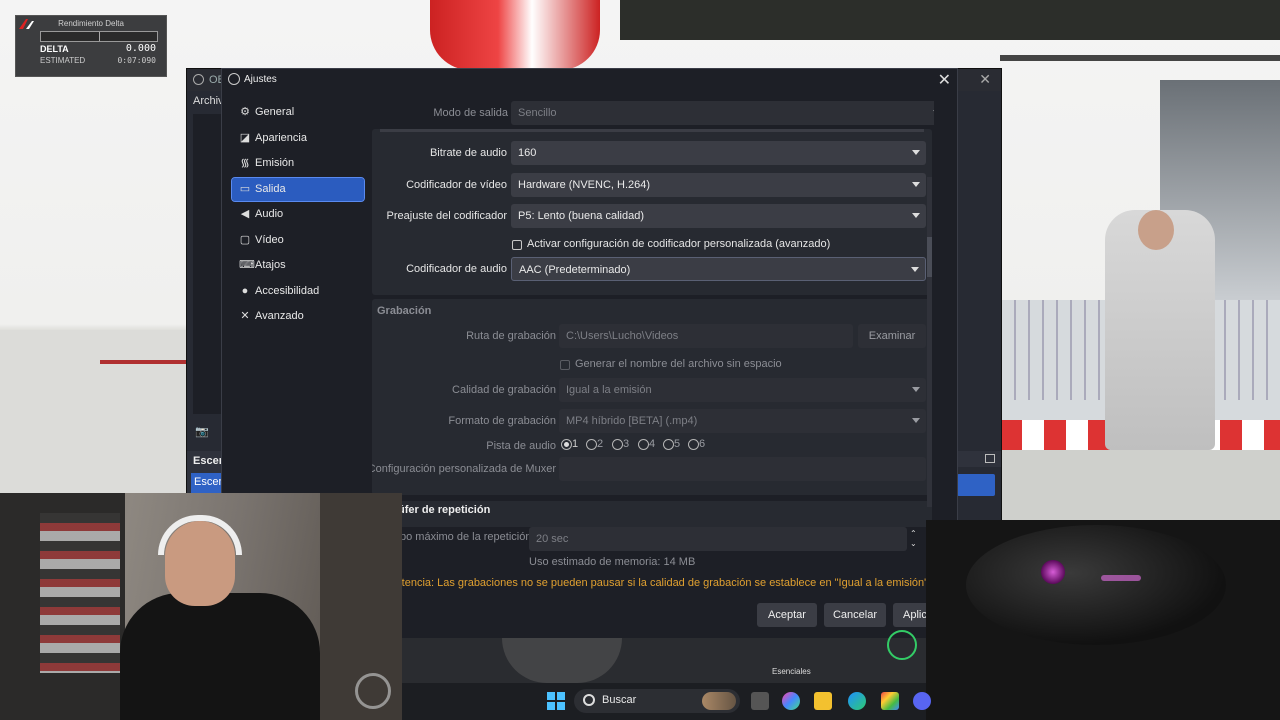 This screenshot has width=1280, height=720. I want to click on output-mode-select: Sencillo, so click(722, 113).